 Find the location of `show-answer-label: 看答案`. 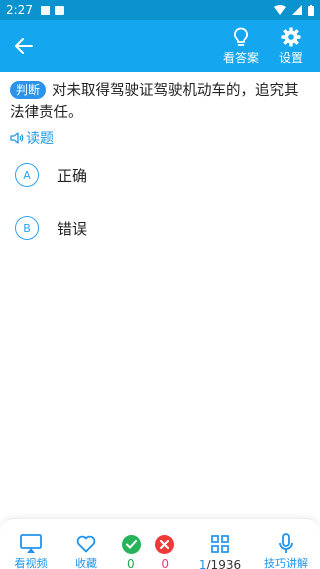

show-answer-label: 看答案 is located at coordinates (240, 58).